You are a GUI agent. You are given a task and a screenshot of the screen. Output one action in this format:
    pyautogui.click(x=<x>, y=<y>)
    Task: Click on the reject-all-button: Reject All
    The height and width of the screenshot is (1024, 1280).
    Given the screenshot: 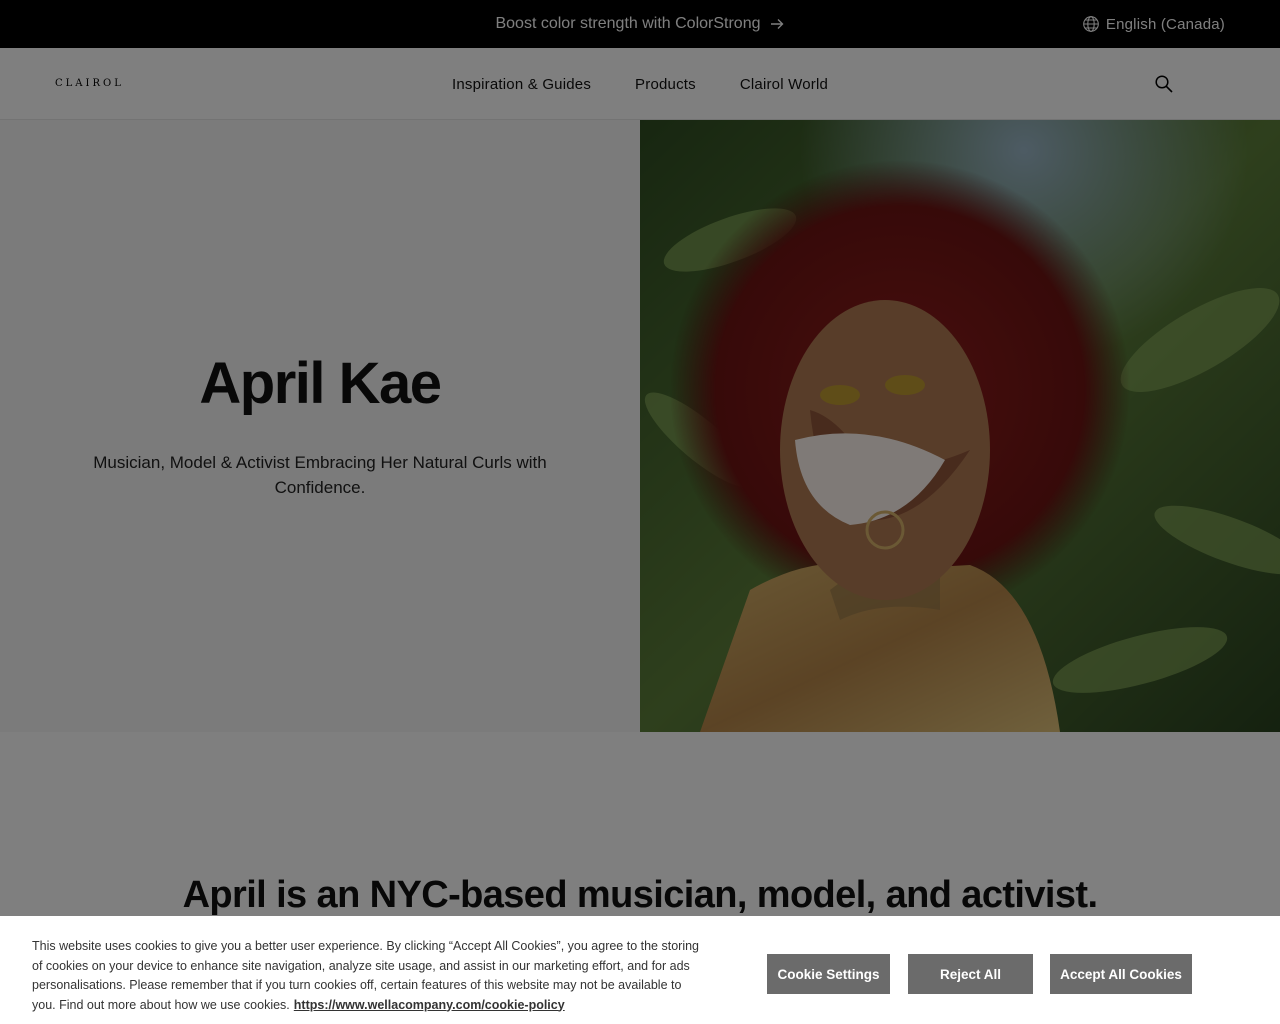 What is the action you would take?
    pyautogui.click(x=970, y=974)
    